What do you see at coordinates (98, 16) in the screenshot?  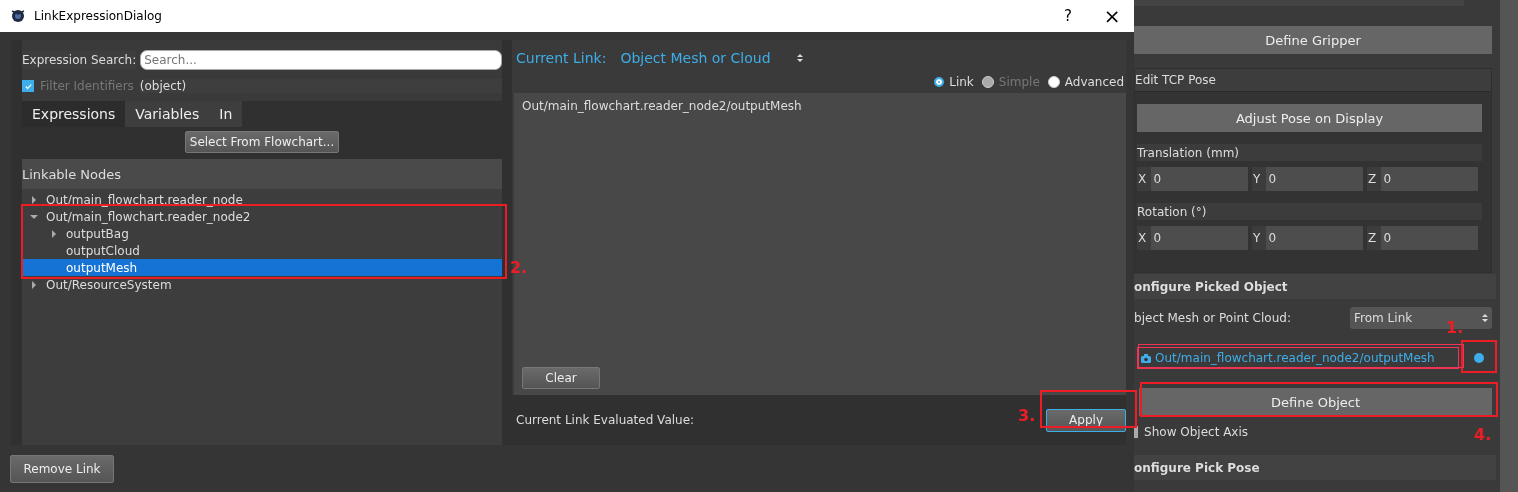 I see `window-title: LinkExpressionDialog` at bounding box center [98, 16].